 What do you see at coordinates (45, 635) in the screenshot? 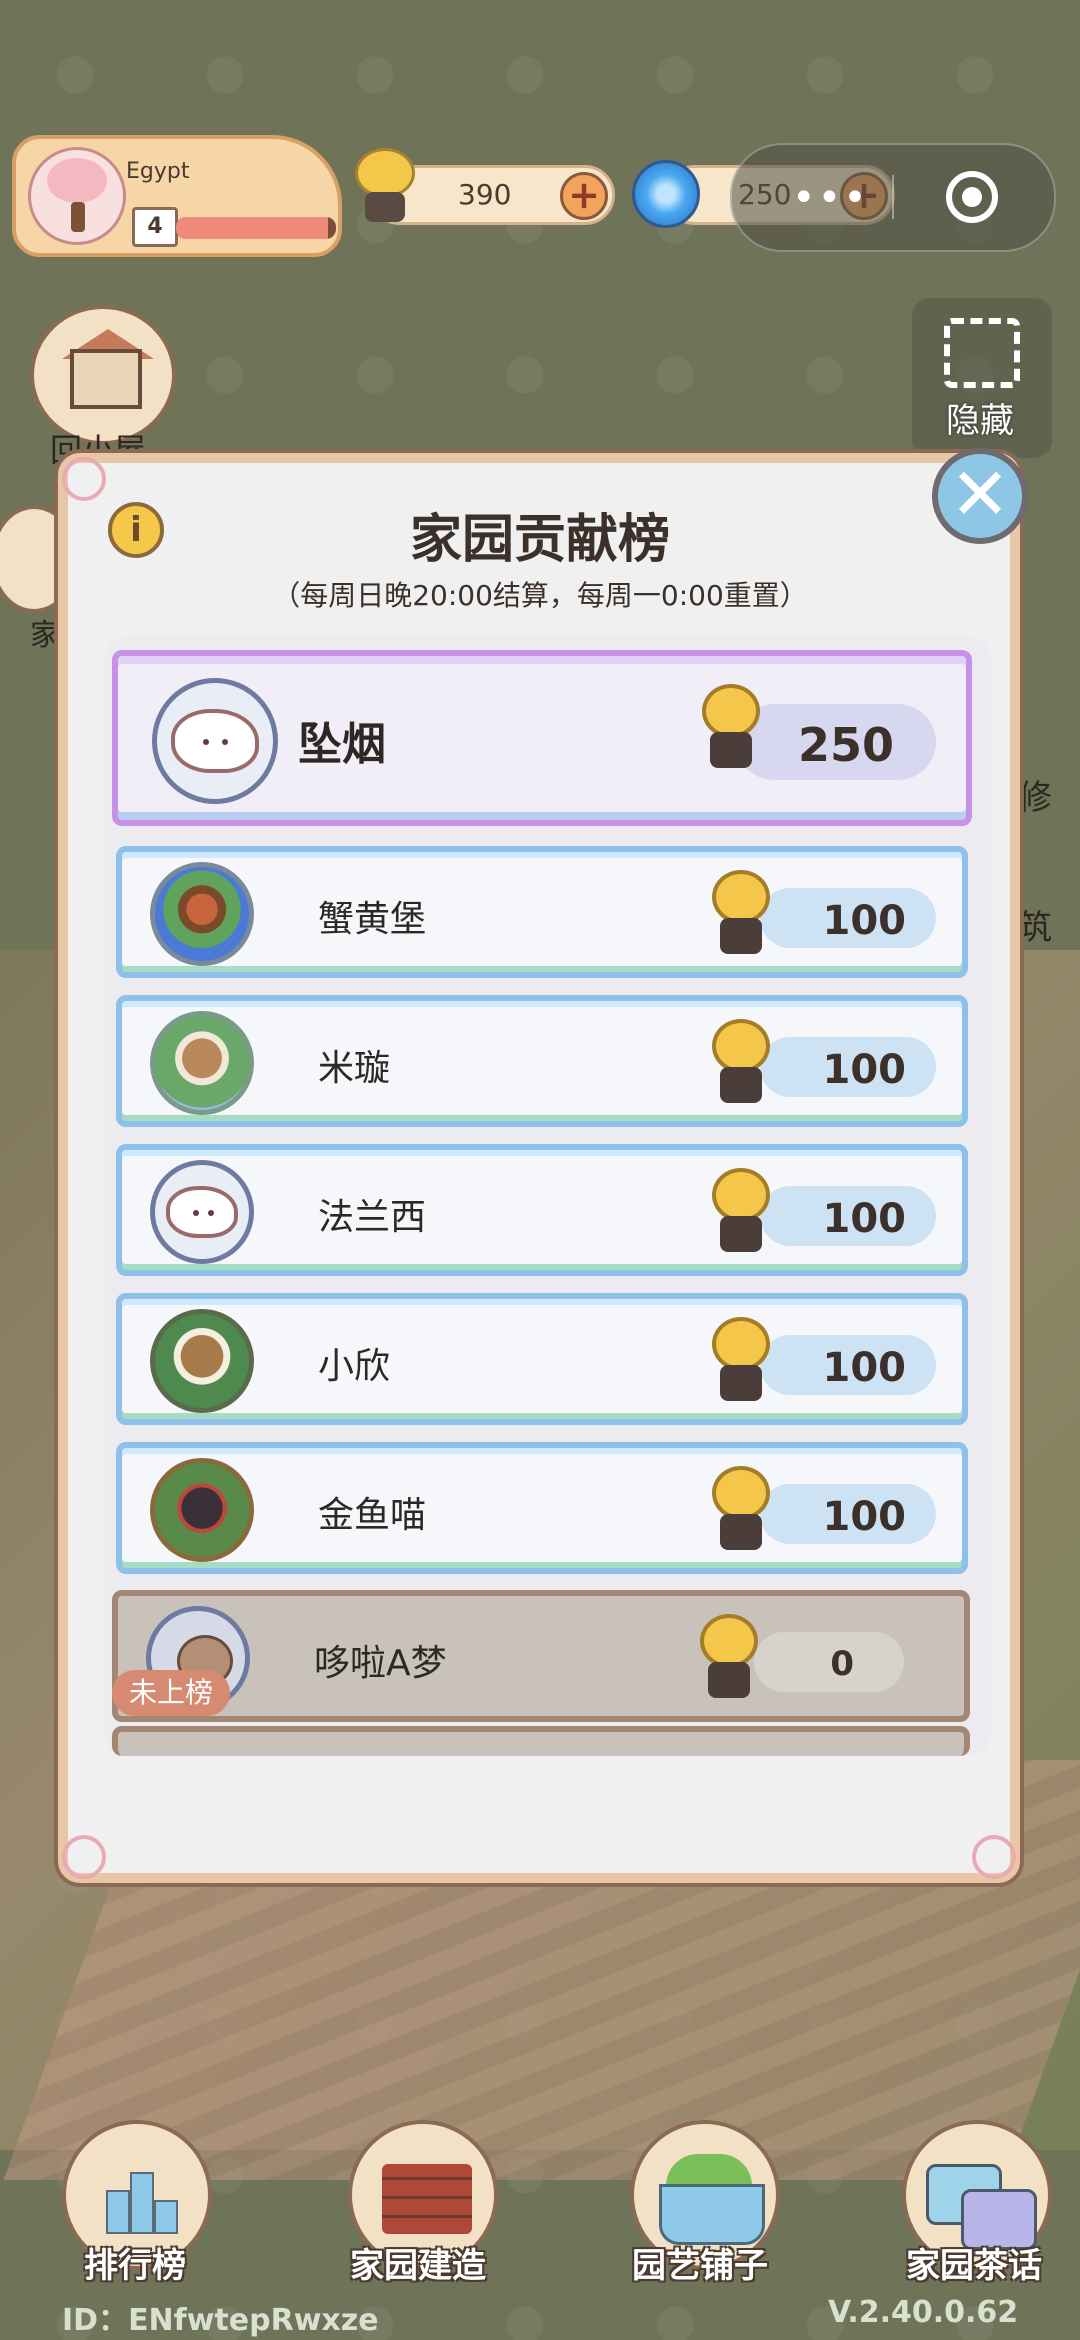
I see `family-label: 家` at bounding box center [45, 635].